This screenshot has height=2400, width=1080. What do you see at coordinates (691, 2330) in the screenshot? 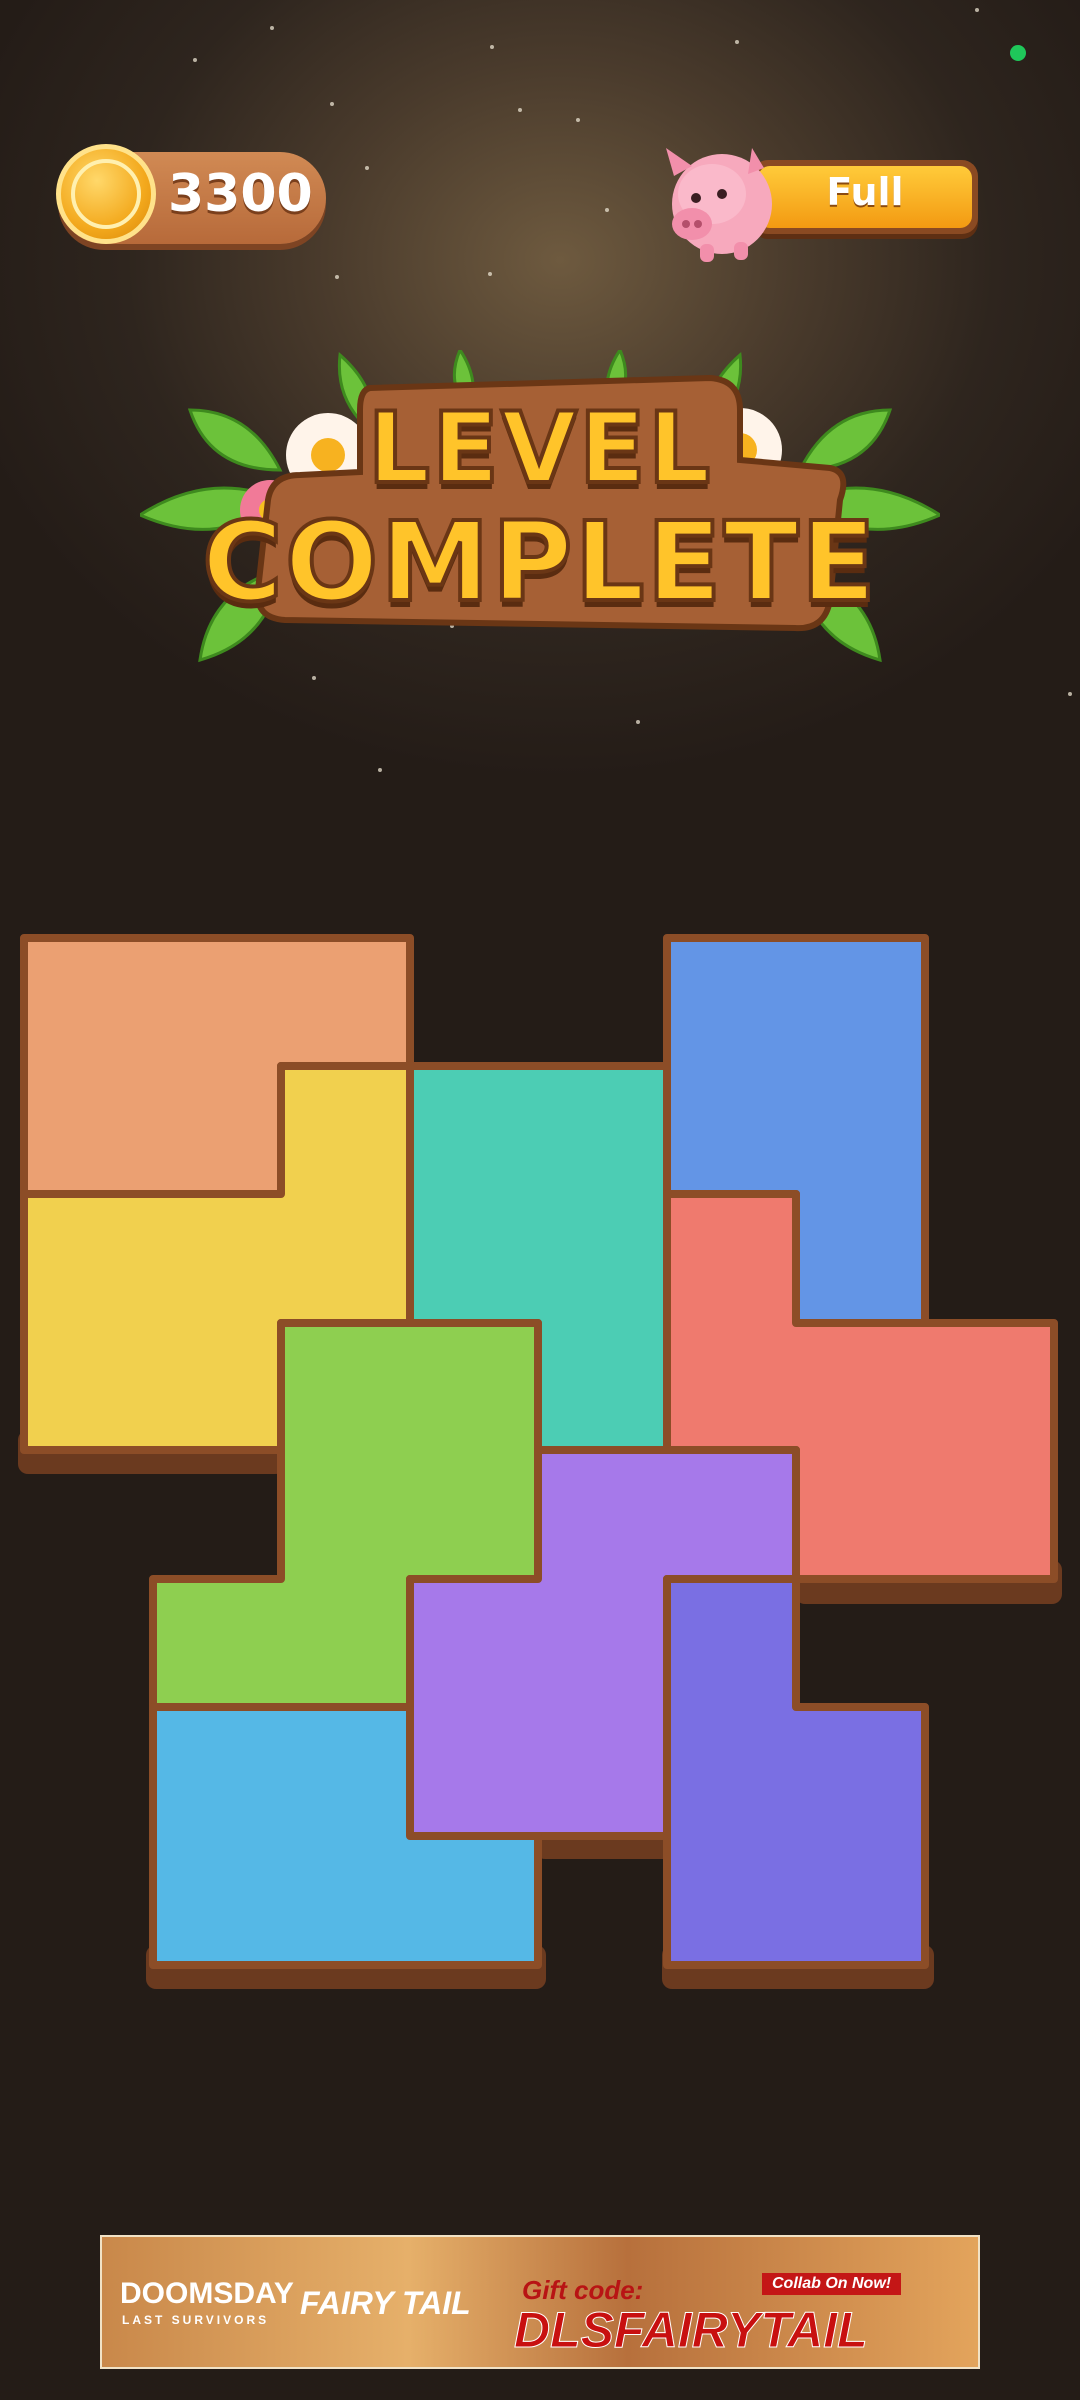
I see `ad-gift-code: DLSFAIRYTAIL` at bounding box center [691, 2330].